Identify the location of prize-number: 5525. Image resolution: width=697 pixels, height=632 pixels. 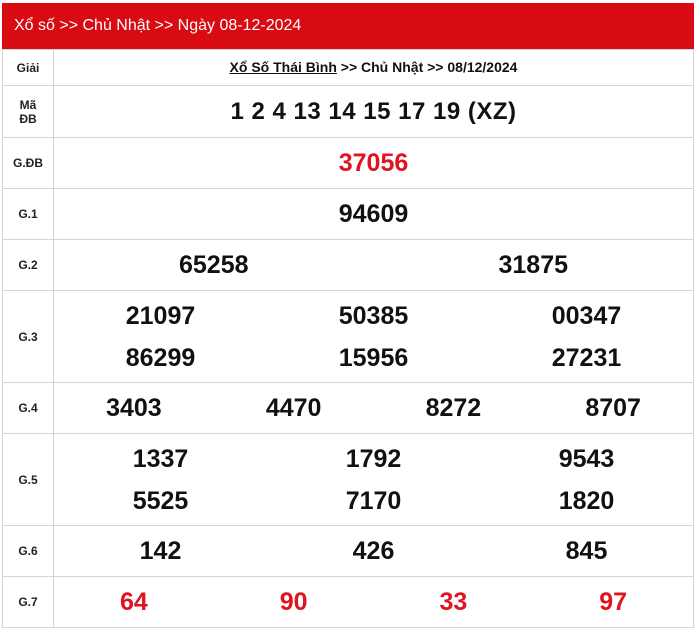
(160, 500).